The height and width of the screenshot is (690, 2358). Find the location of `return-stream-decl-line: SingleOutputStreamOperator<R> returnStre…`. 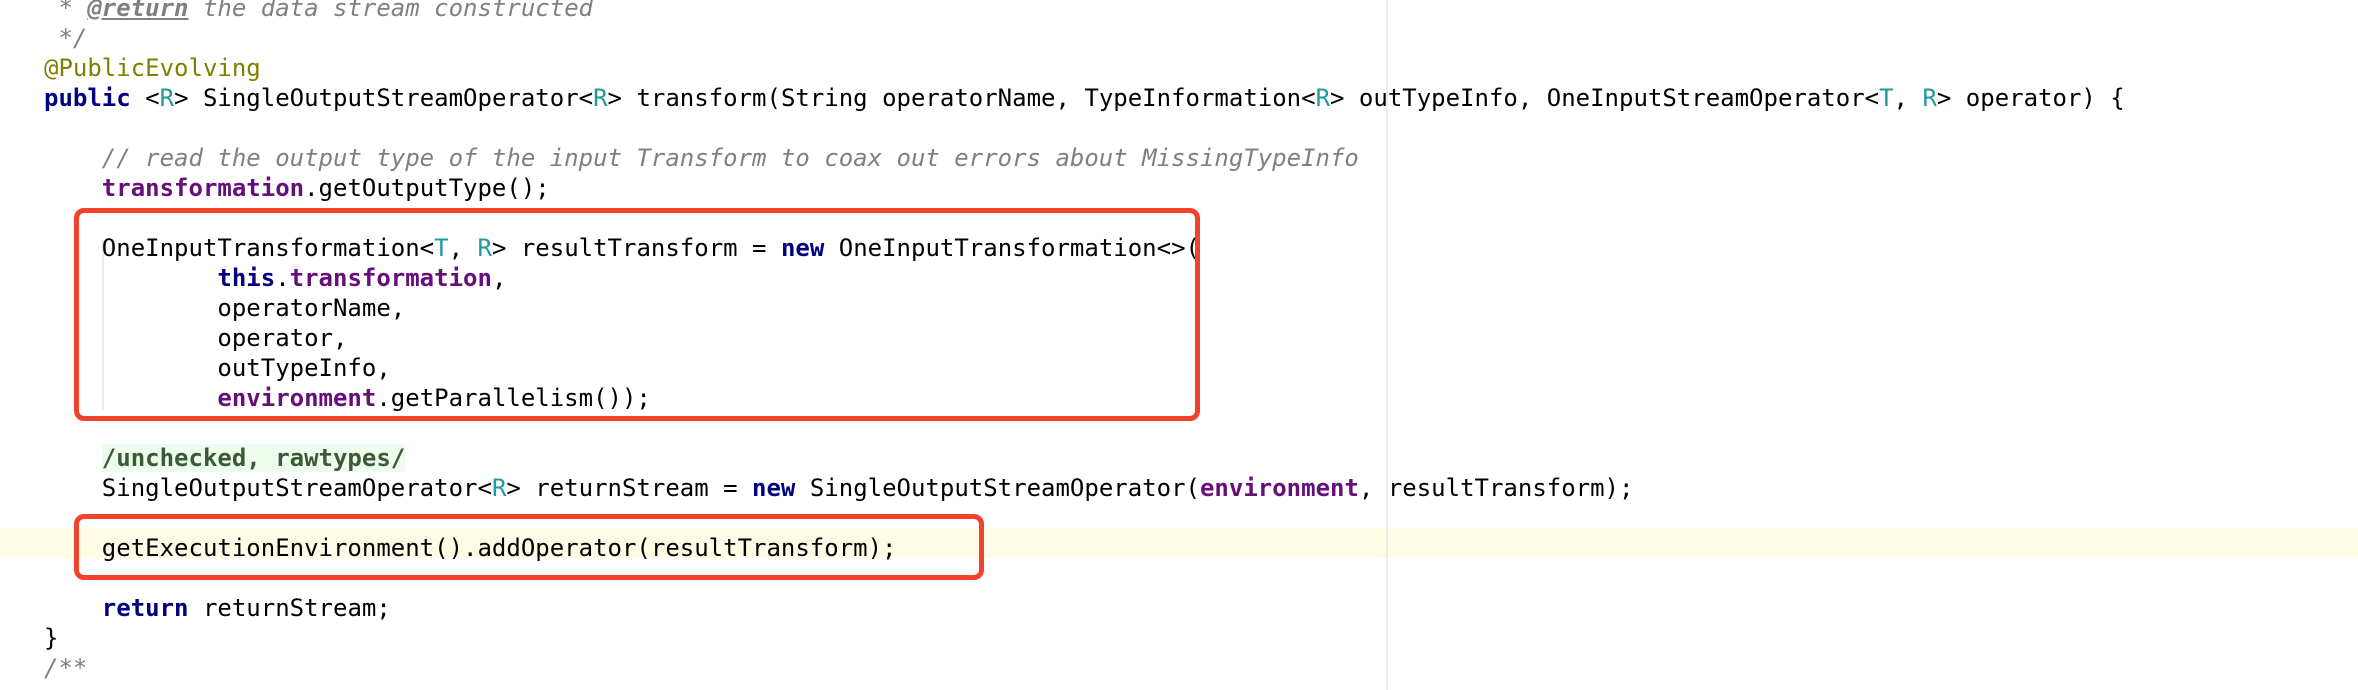

return-stream-decl-line: SingleOutputStreamOperator<R> returnStre… is located at coordinates (839, 488).